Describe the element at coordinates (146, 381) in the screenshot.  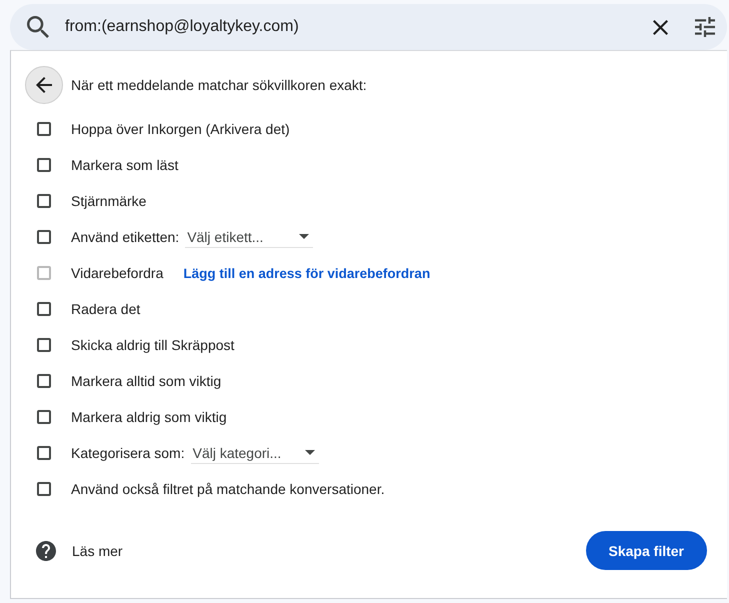
I see `option-label: Markera alltid som viktig` at that location.